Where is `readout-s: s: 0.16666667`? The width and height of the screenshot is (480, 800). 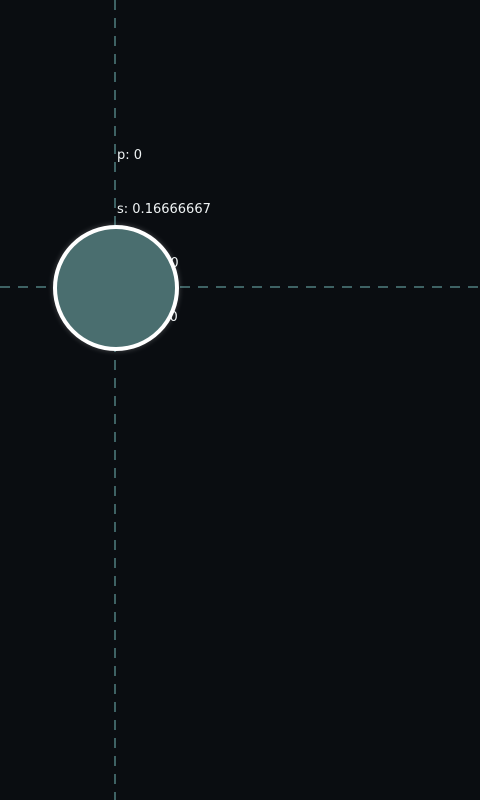 readout-s: s: 0.16666667 is located at coordinates (164, 209).